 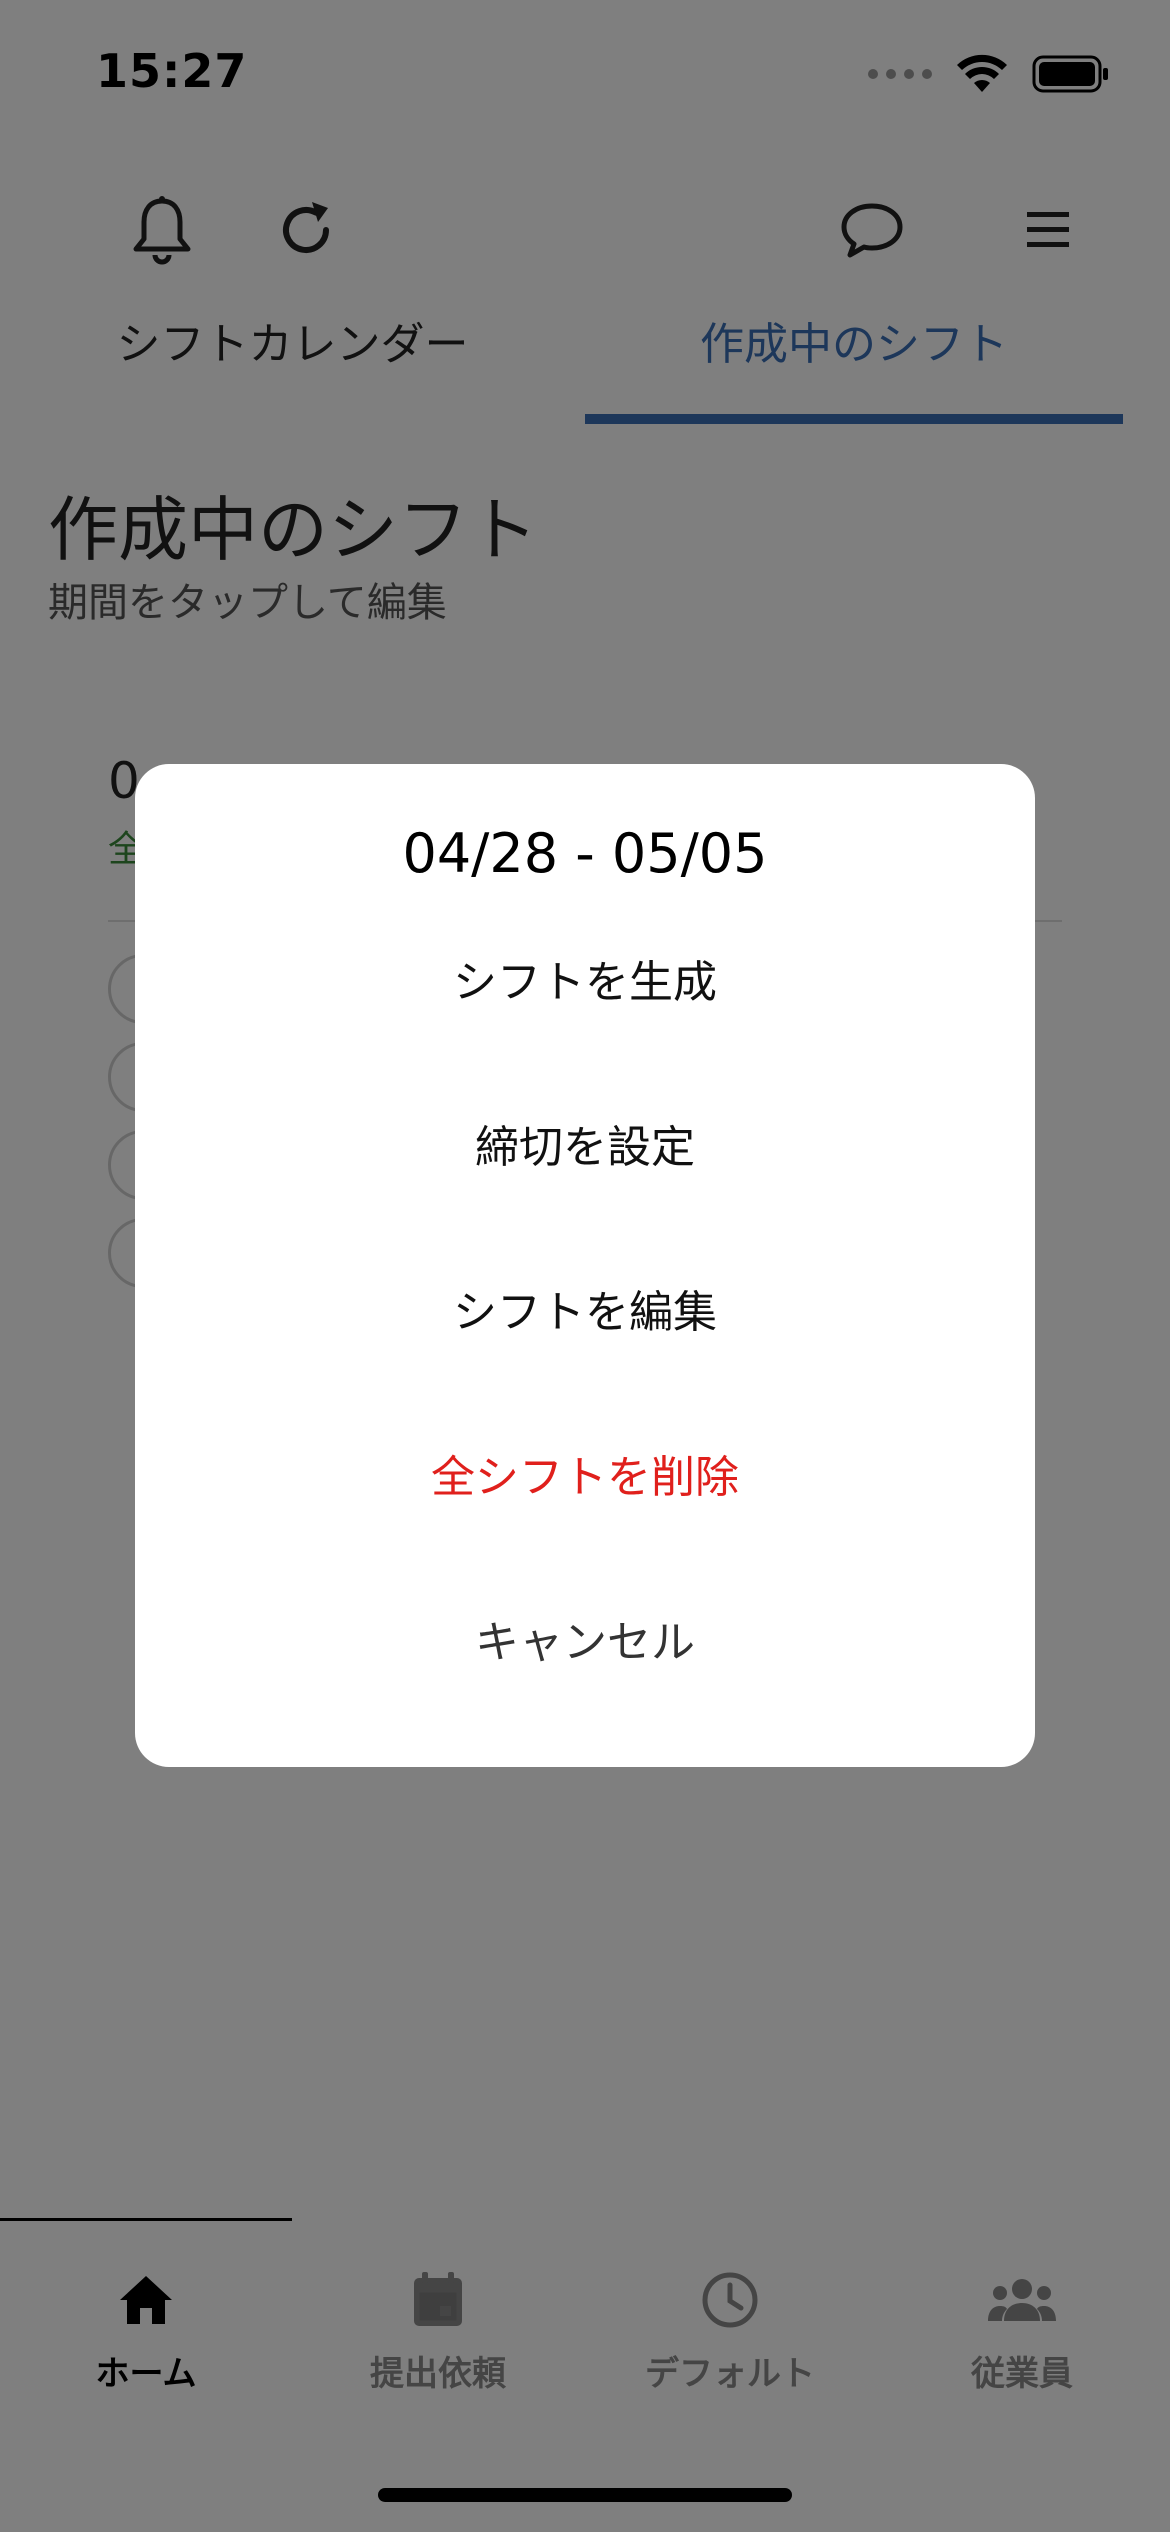 I want to click on dialog-title: 04/28 - 05/05, so click(x=585, y=853).